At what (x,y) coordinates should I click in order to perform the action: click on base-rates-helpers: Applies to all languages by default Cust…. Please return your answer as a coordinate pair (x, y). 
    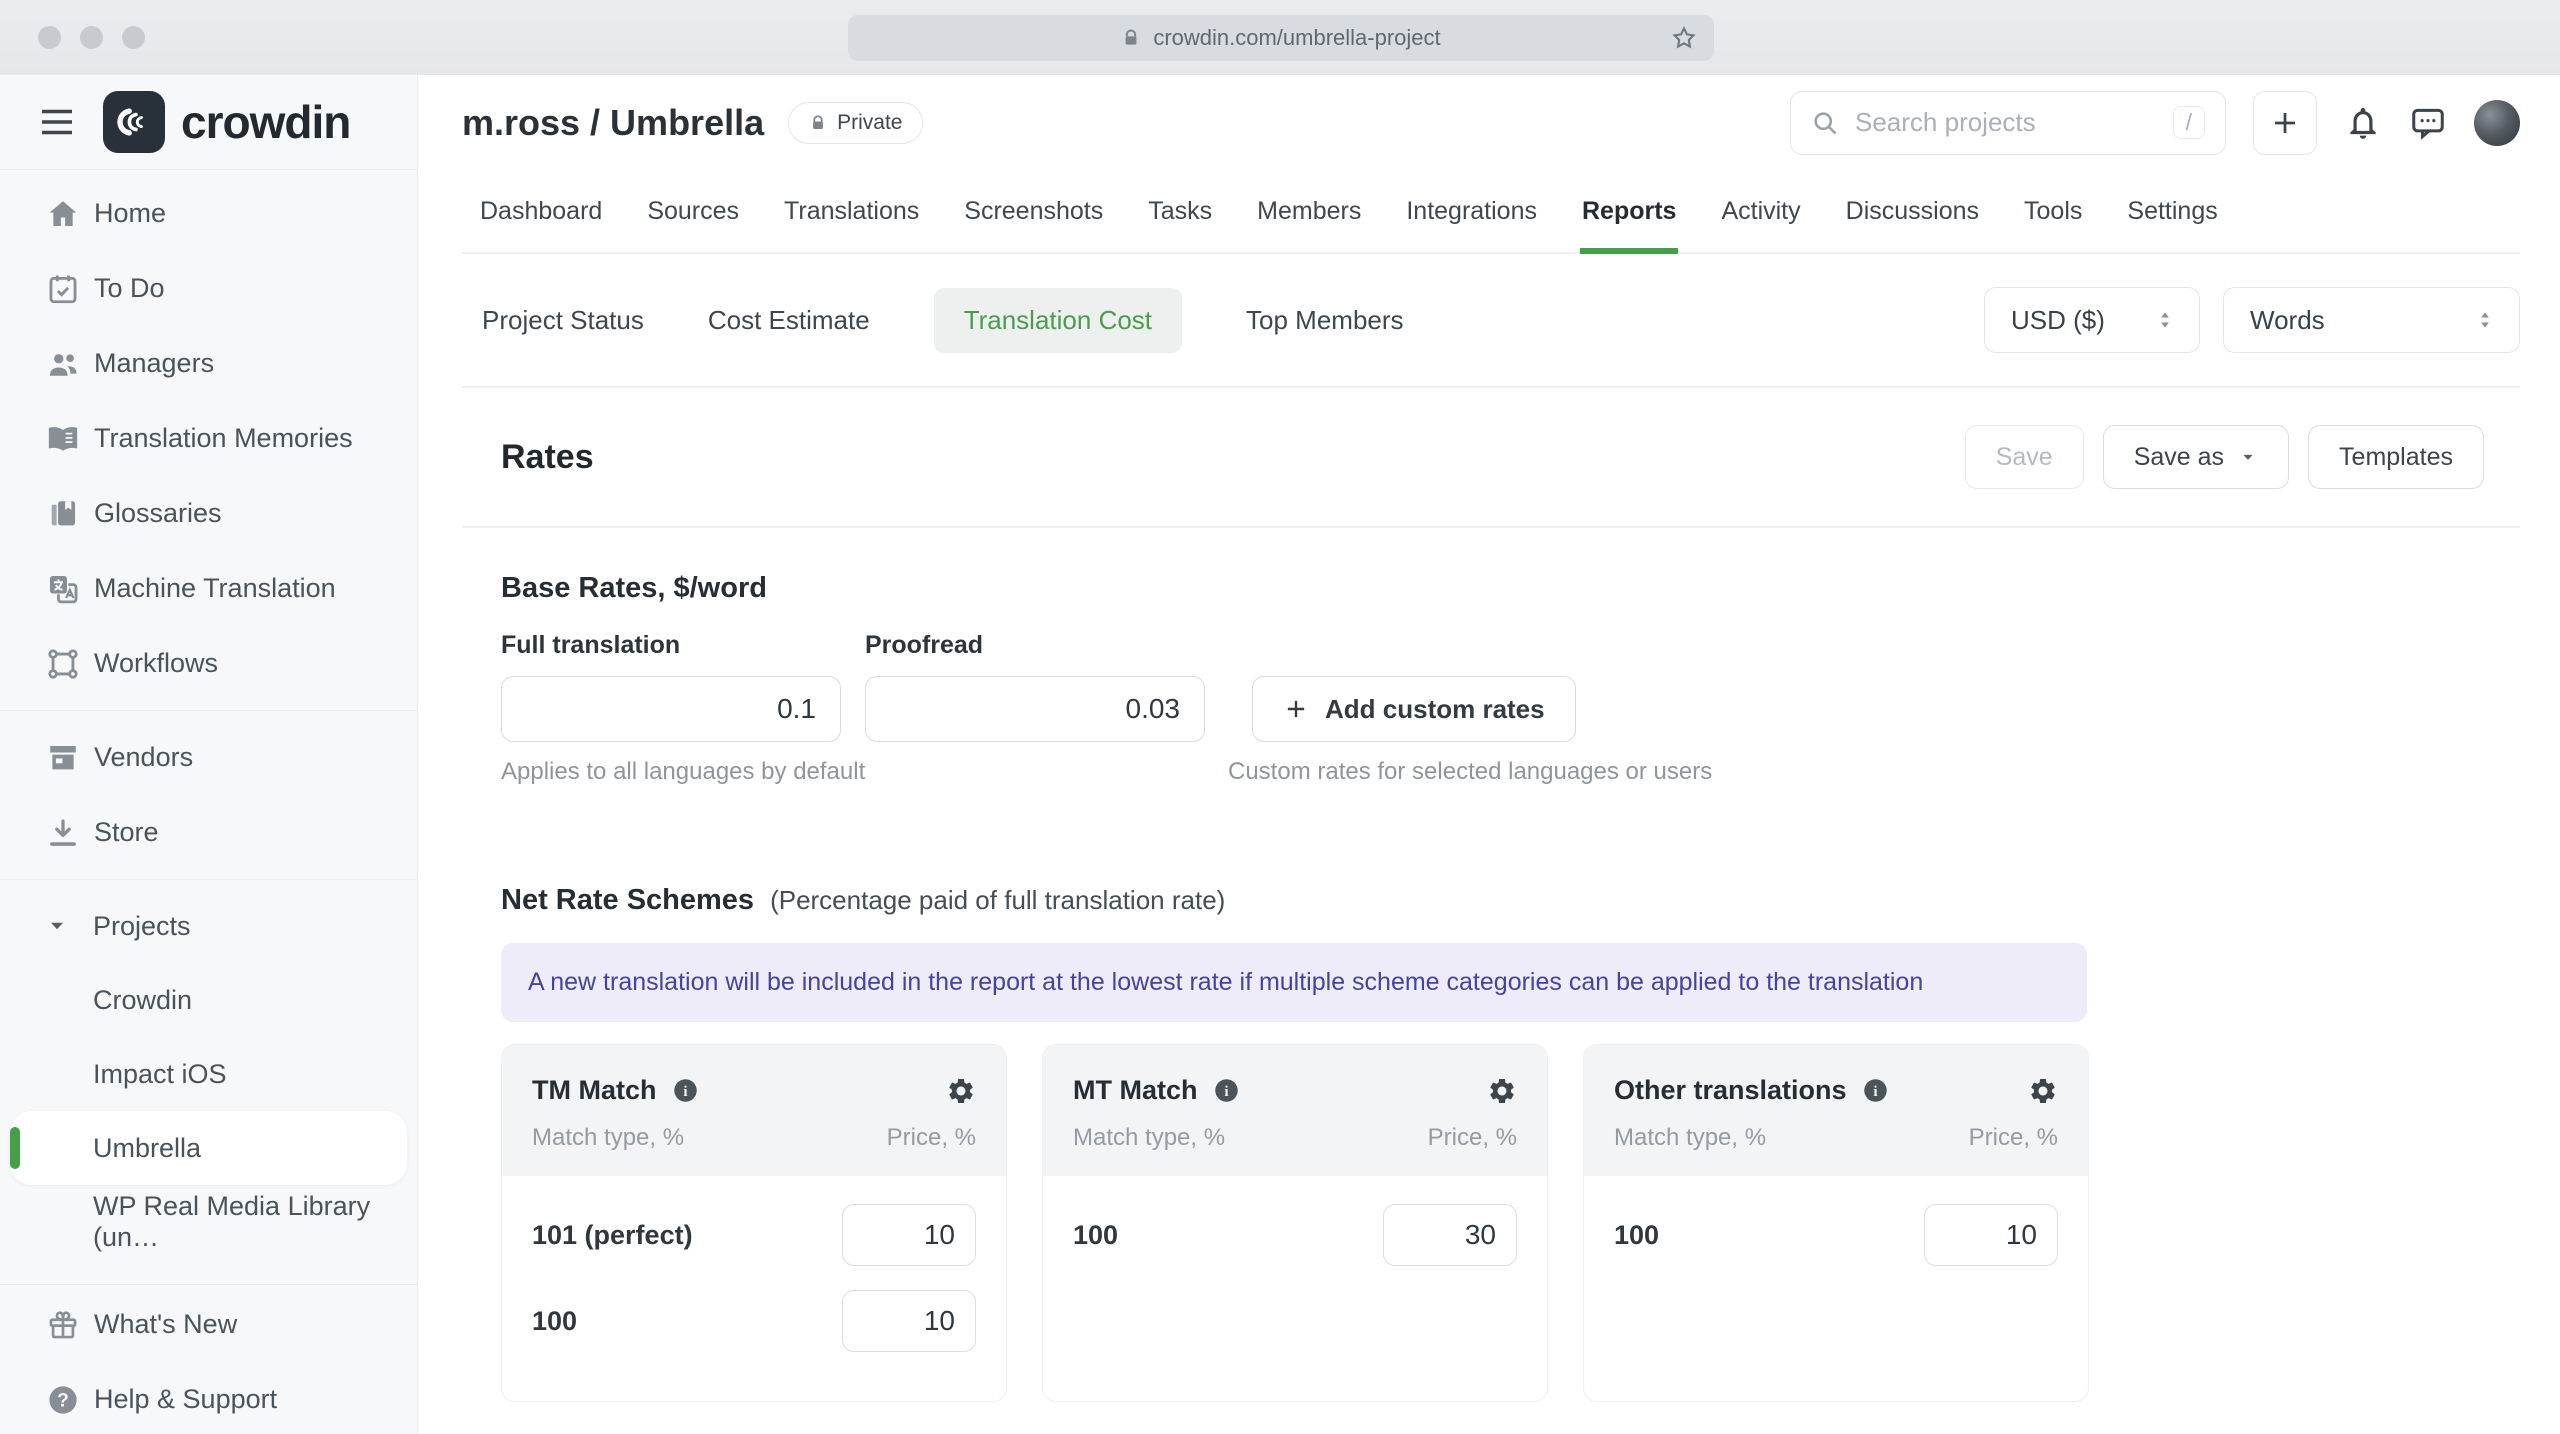
    Looking at the image, I should click on (1510, 773).